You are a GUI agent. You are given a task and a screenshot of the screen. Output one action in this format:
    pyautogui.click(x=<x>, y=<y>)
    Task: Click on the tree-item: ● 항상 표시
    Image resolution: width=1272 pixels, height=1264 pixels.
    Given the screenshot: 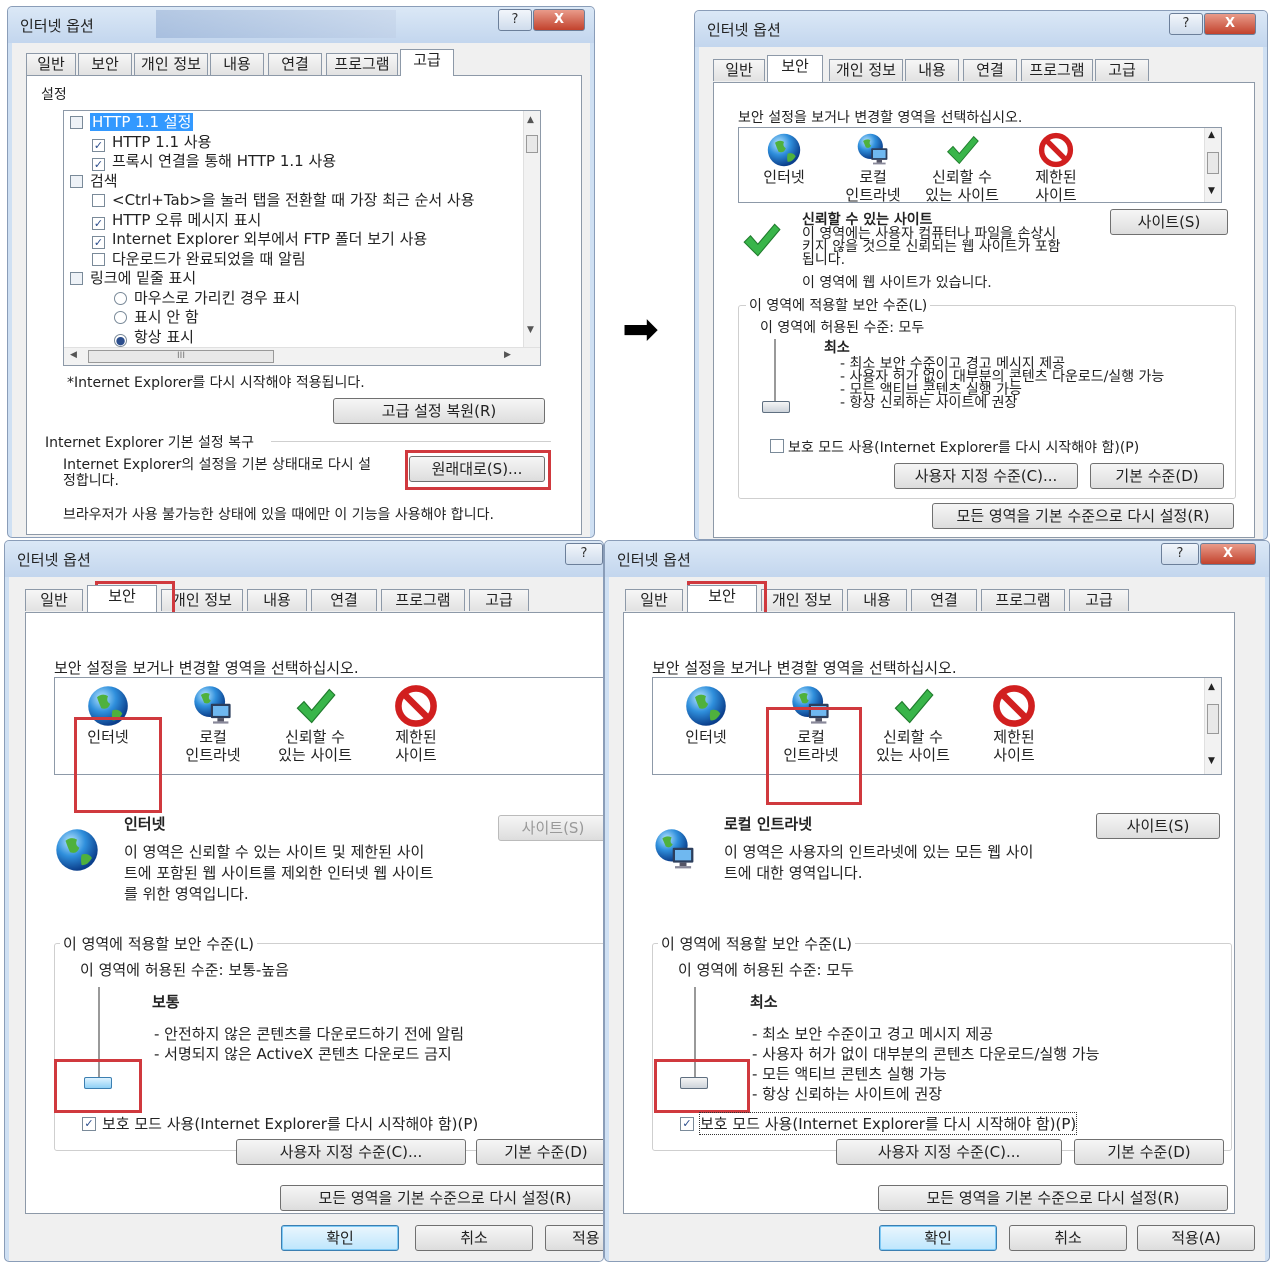 What is the action you would take?
    pyautogui.click(x=154, y=336)
    